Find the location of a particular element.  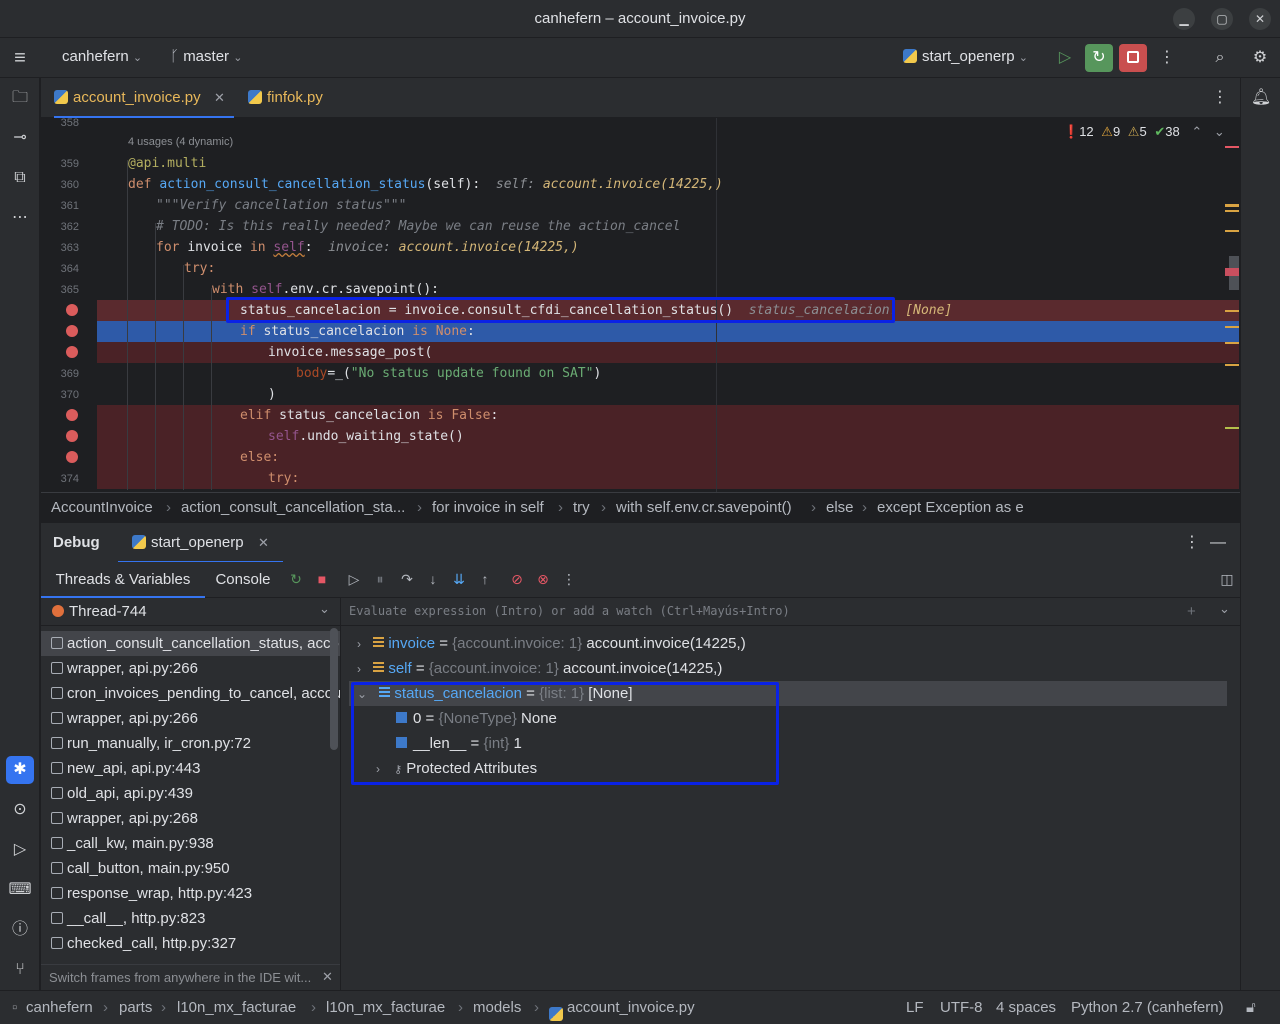

thread-selector: Thread-744 ⌄ is located at coordinates (190, 612).